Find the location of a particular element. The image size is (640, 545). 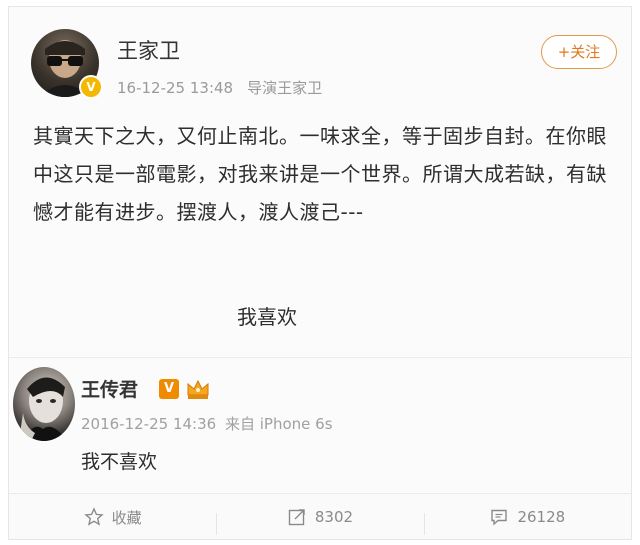

comment-avatar is located at coordinates (44, 404).